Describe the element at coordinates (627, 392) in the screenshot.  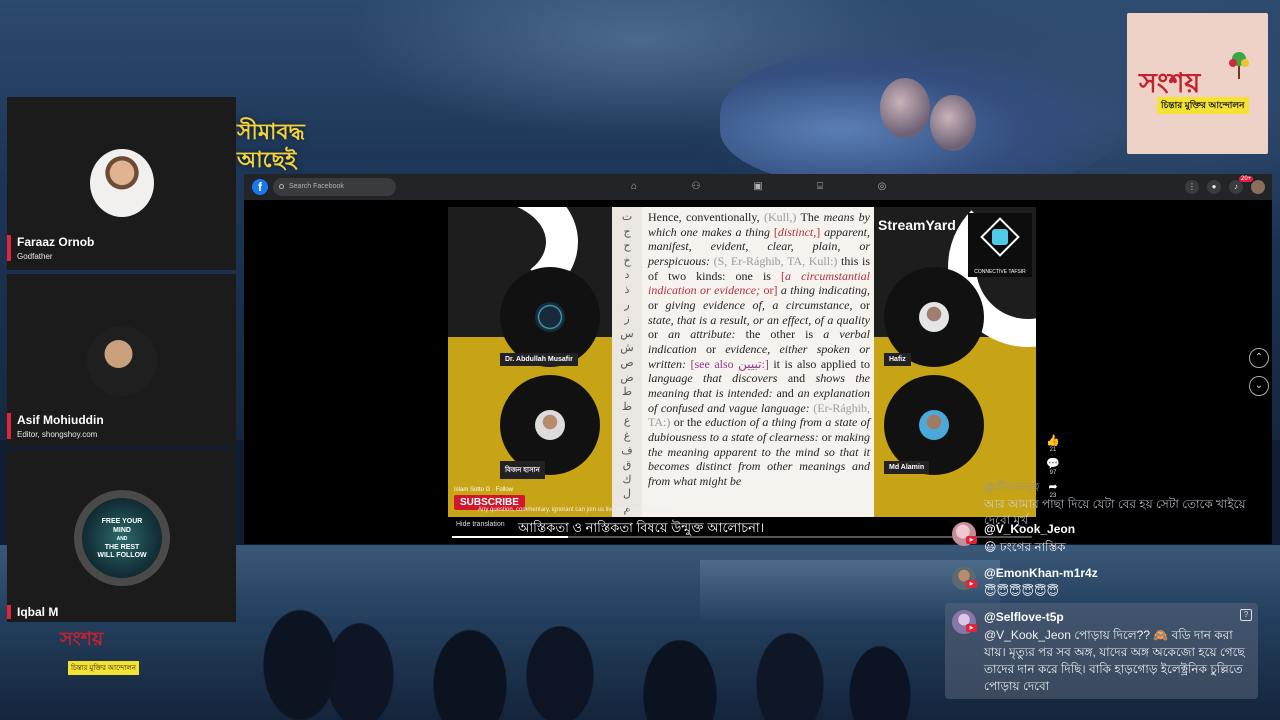
I see `arabic-letter: ط` at that location.